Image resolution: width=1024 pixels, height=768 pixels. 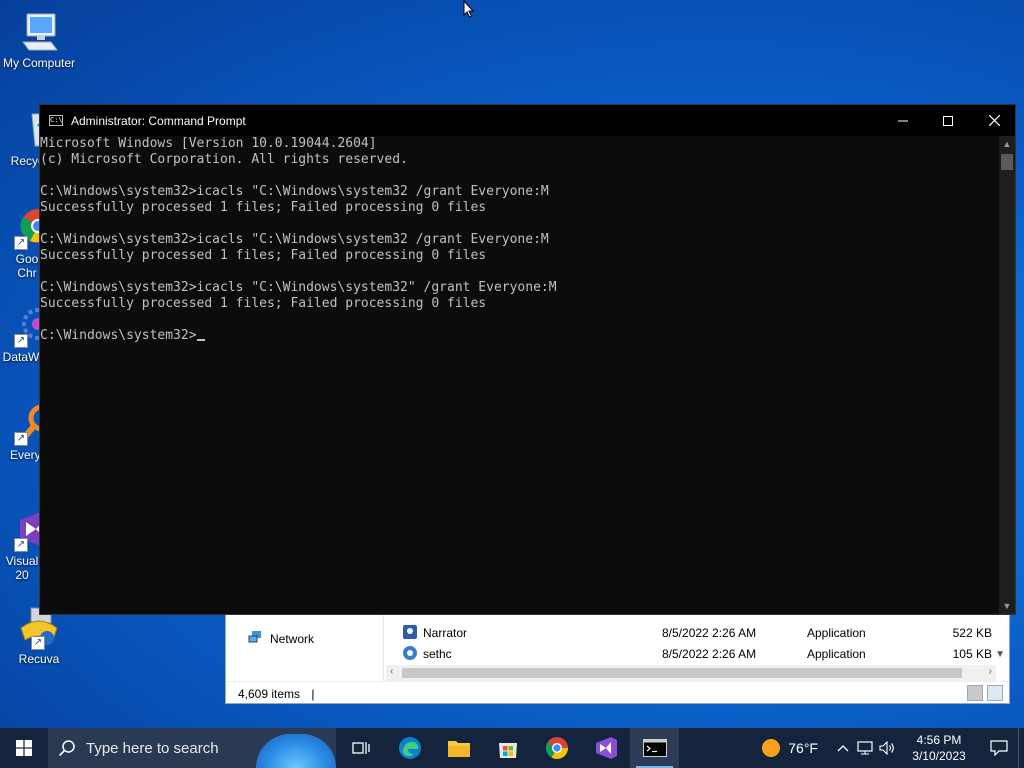 What do you see at coordinates (66, 748) in the screenshot?
I see `search-icon` at bounding box center [66, 748].